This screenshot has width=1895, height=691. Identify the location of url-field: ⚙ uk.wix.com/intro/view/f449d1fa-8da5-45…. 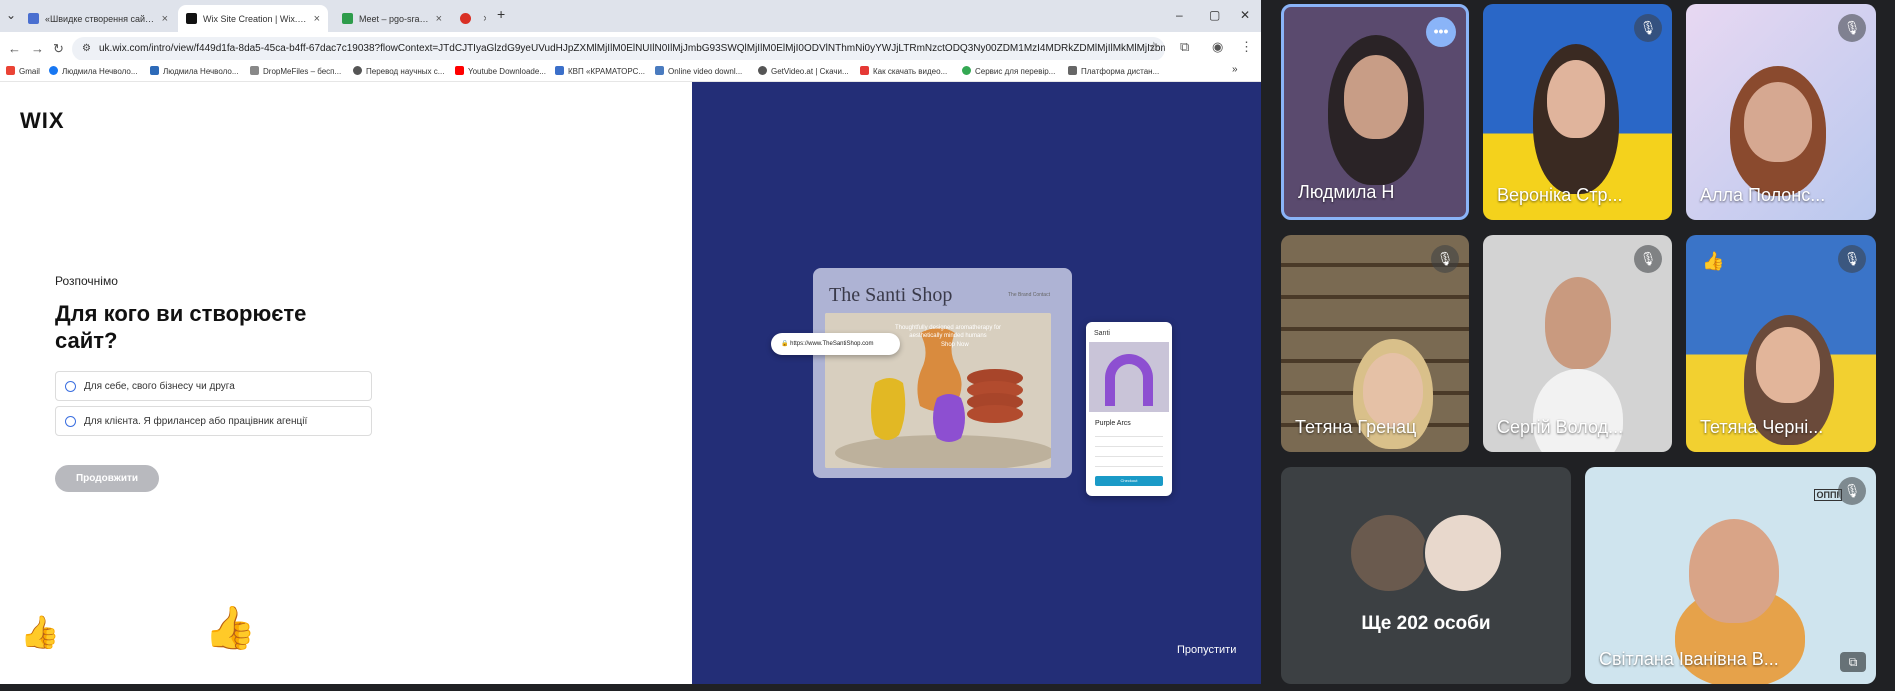
(618, 49).